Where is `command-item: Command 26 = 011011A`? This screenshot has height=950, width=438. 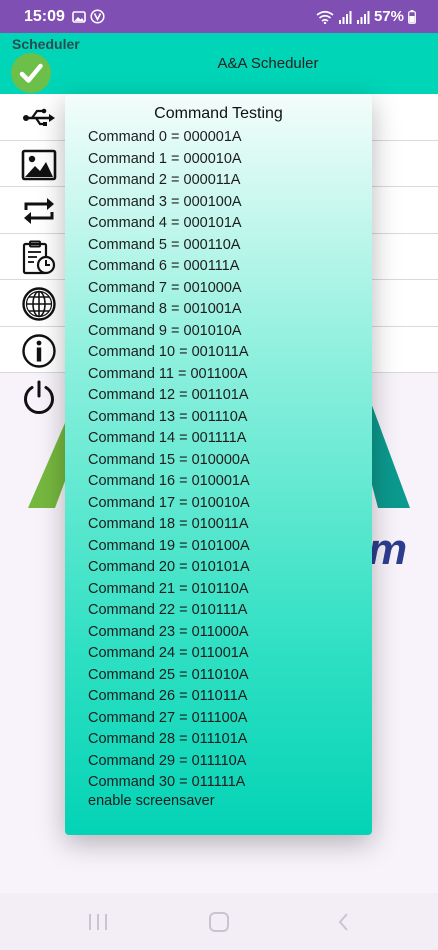 command-item: Command 26 = 011011A is located at coordinates (169, 697).